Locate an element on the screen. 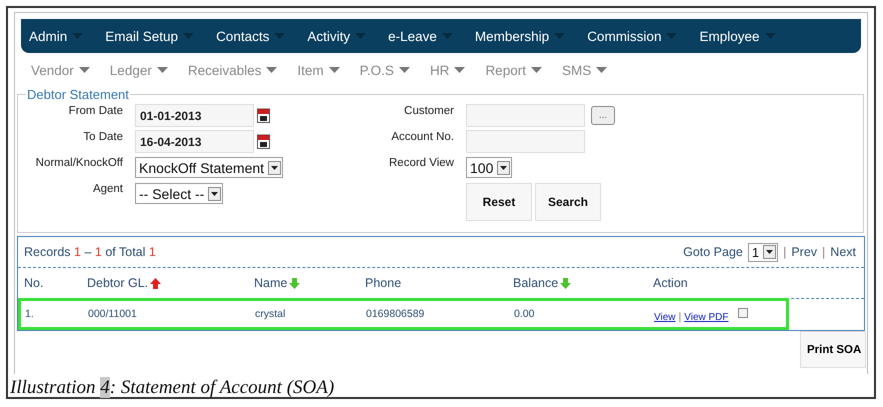  table-cell: 0169806589 is located at coordinates (395, 314).